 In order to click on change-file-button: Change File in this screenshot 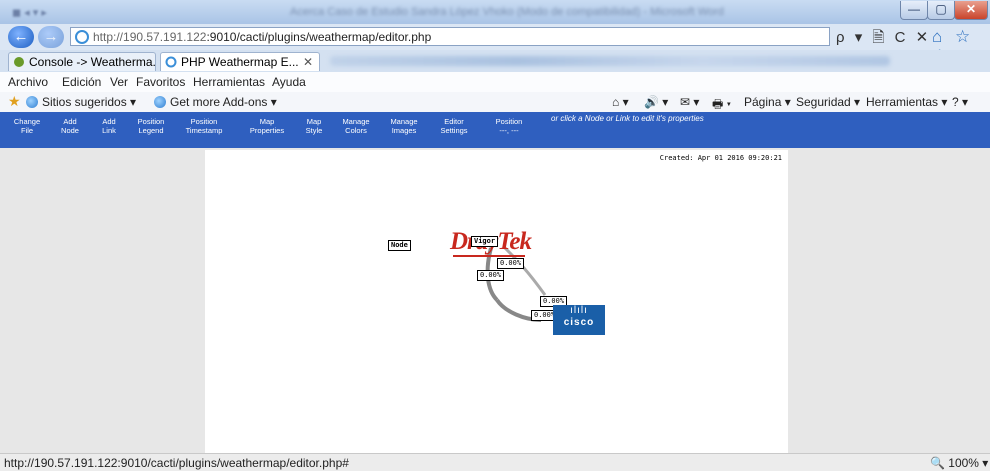, I will do `click(27, 126)`.